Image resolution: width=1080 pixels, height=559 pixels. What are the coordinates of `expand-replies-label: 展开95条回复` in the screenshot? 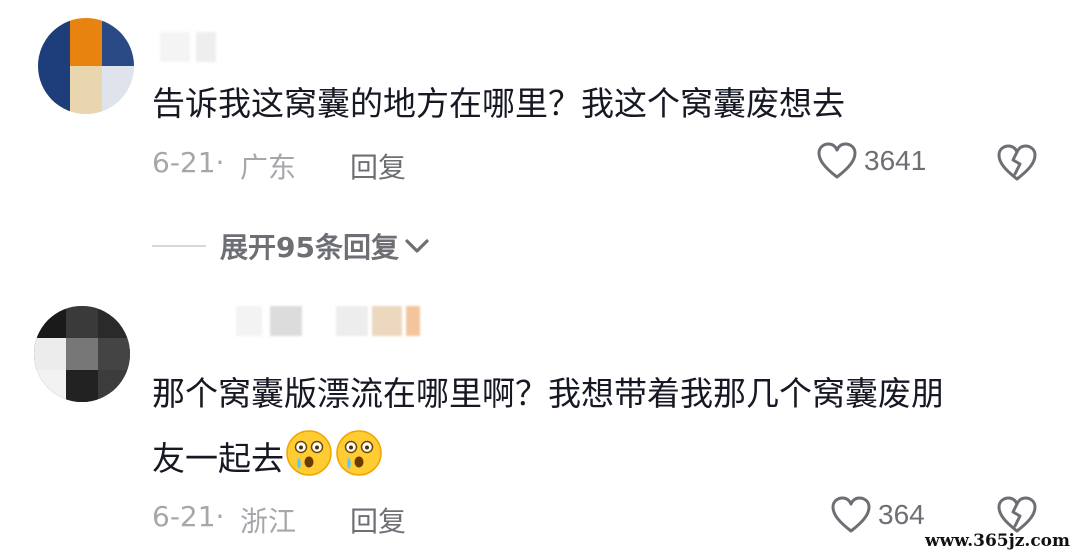 It's located at (309, 247).